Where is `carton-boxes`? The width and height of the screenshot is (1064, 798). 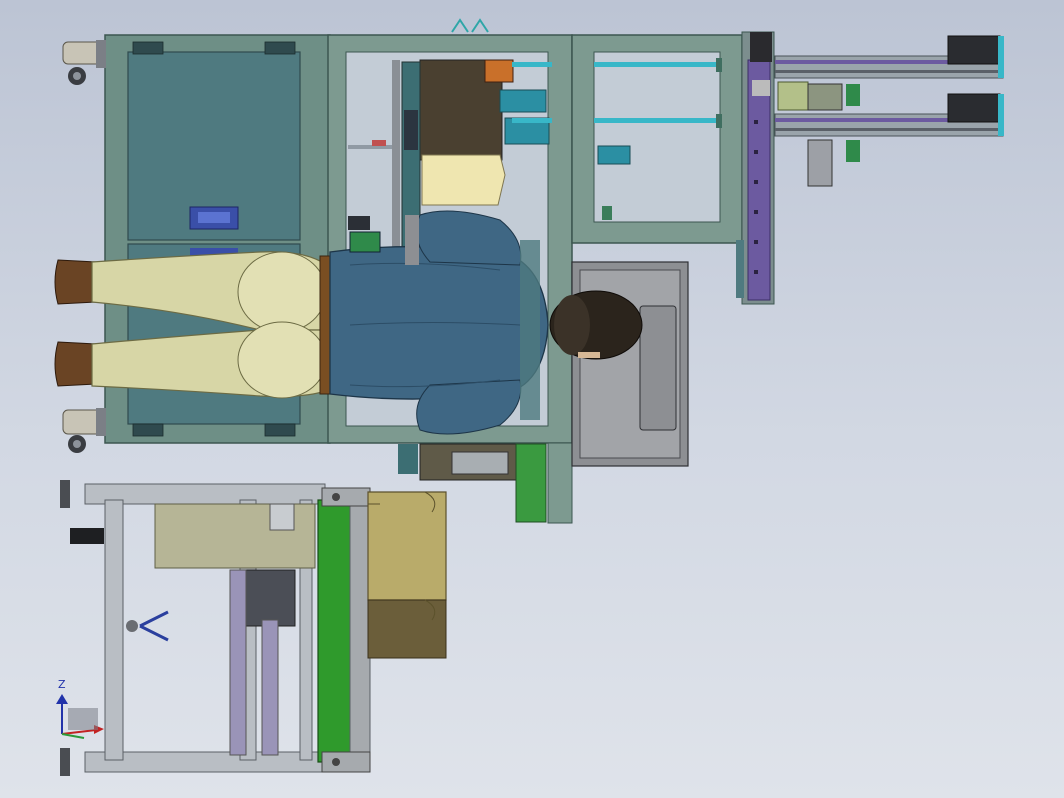 carton-boxes is located at coordinates (407, 575).